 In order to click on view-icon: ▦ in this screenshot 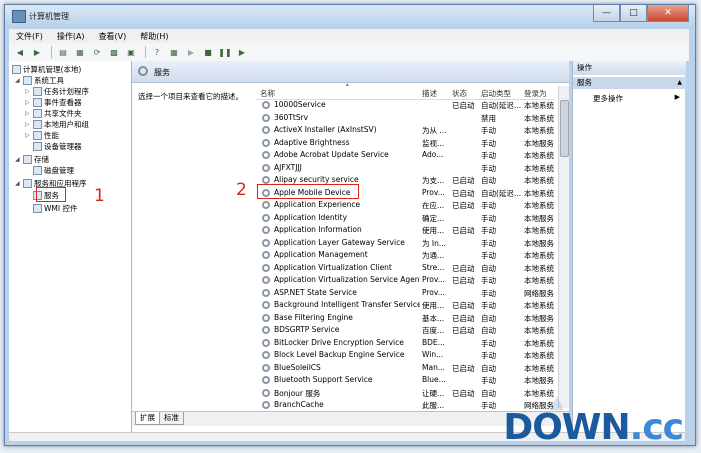, I will do `click(174, 52)`.